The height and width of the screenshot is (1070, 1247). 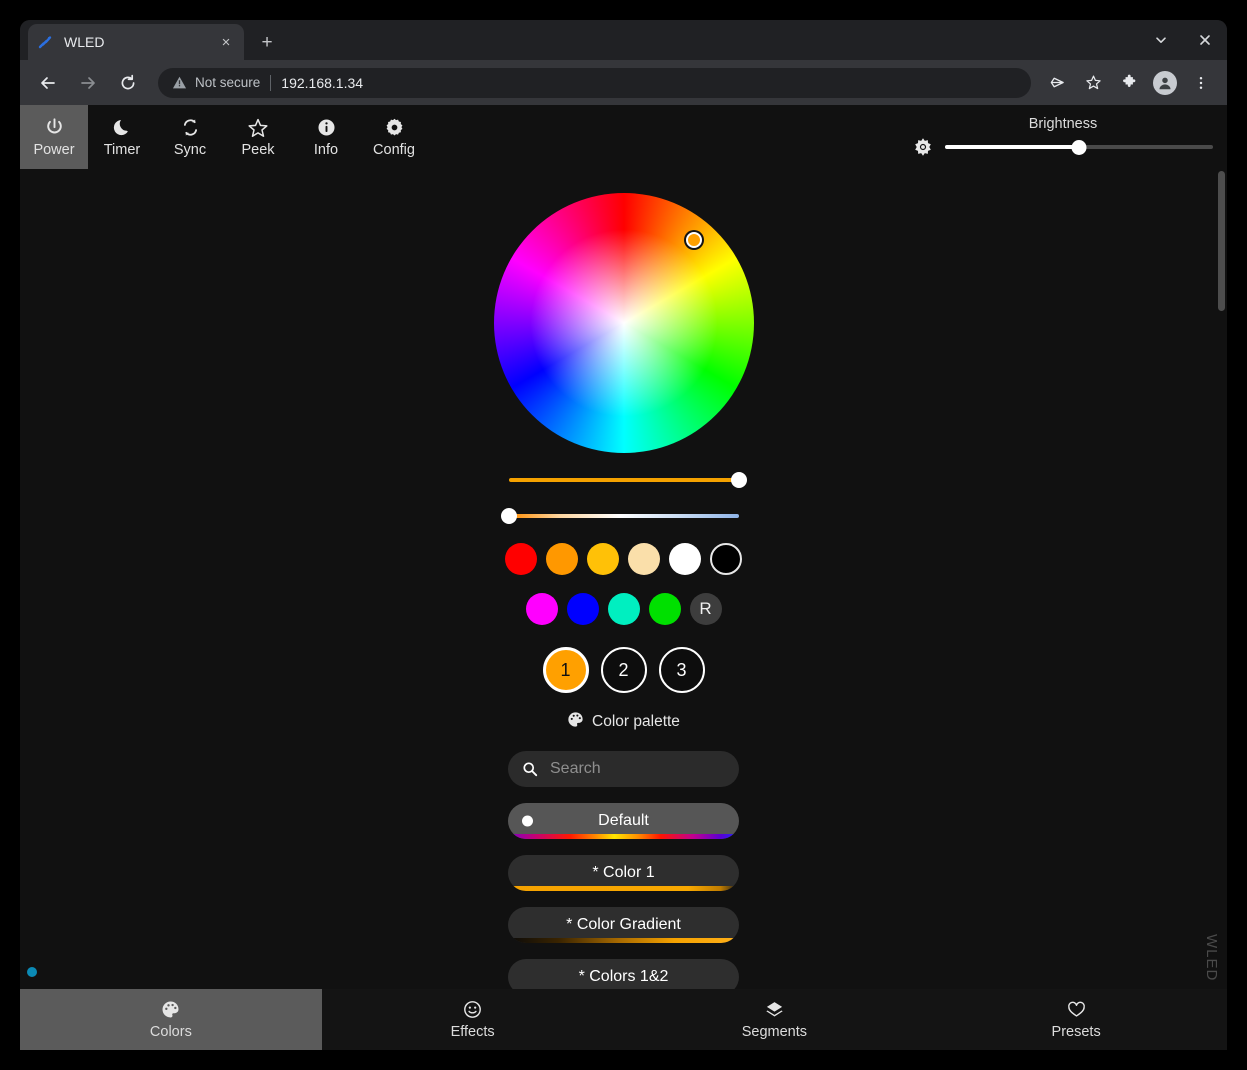 I want to click on browser-toolbar-icons, so click(x=1129, y=83).